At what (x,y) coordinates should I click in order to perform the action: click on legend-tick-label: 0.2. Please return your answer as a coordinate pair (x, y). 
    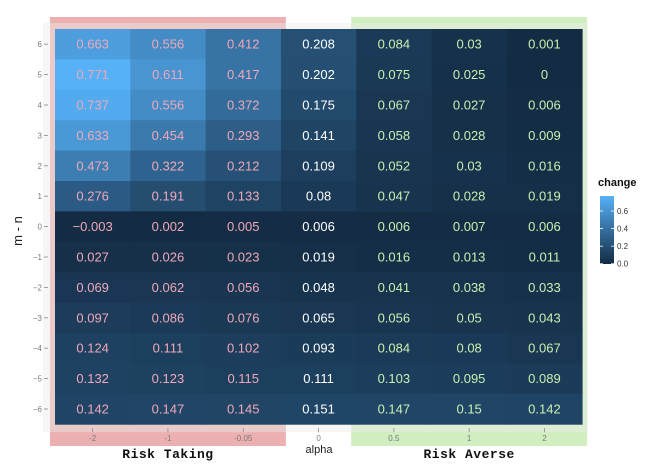
    Looking at the image, I should click on (623, 246).